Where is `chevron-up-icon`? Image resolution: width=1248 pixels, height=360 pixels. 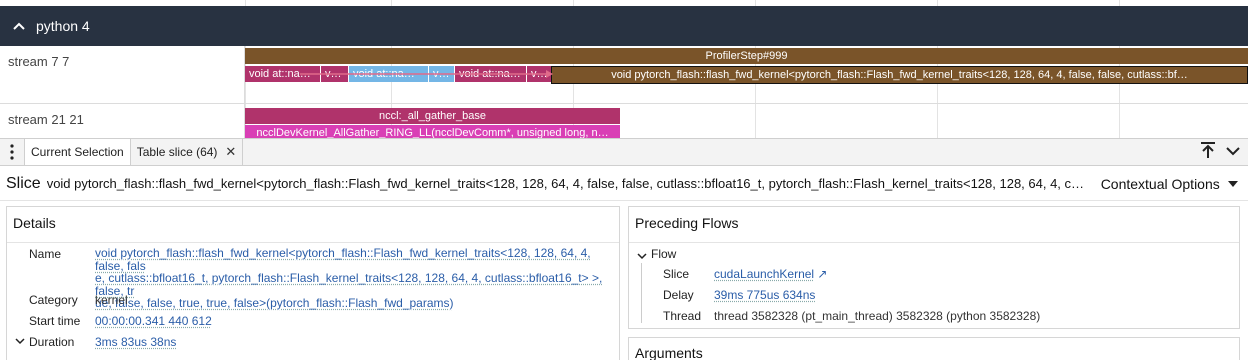
chevron-up-icon is located at coordinates (19, 26).